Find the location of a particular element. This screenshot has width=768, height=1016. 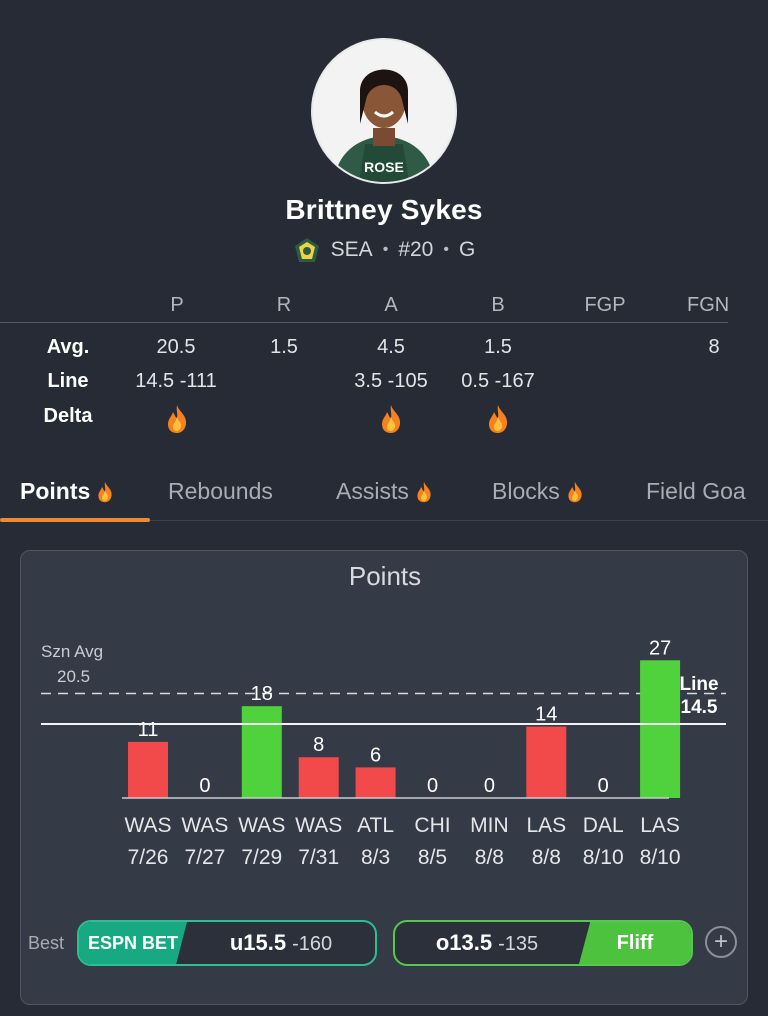

column-header-points: P is located at coordinates (177, 305).